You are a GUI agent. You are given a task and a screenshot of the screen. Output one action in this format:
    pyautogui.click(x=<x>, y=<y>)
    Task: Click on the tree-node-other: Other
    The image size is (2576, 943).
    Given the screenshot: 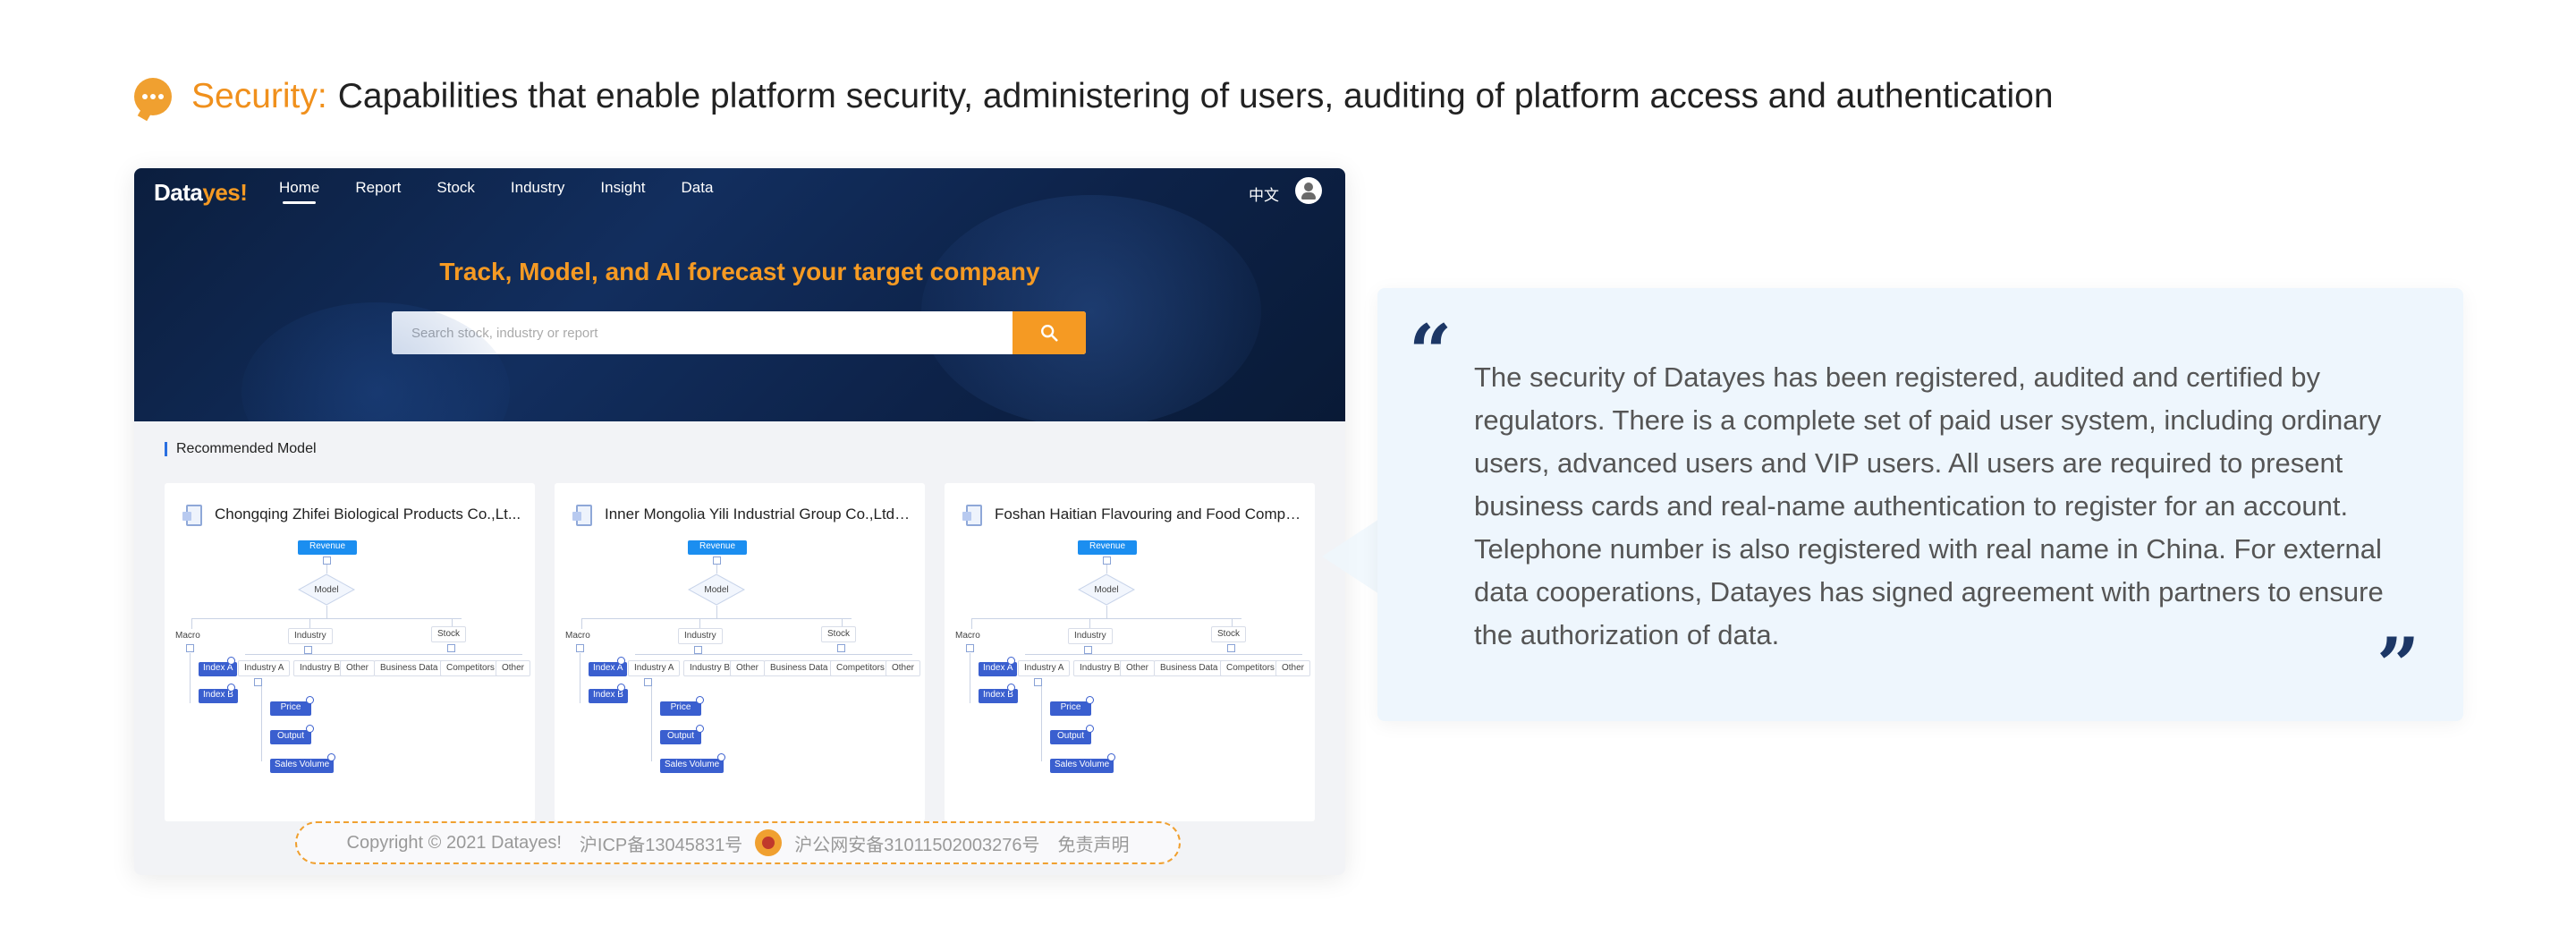 What is the action you would take?
    pyautogui.click(x=358, y=668)
    